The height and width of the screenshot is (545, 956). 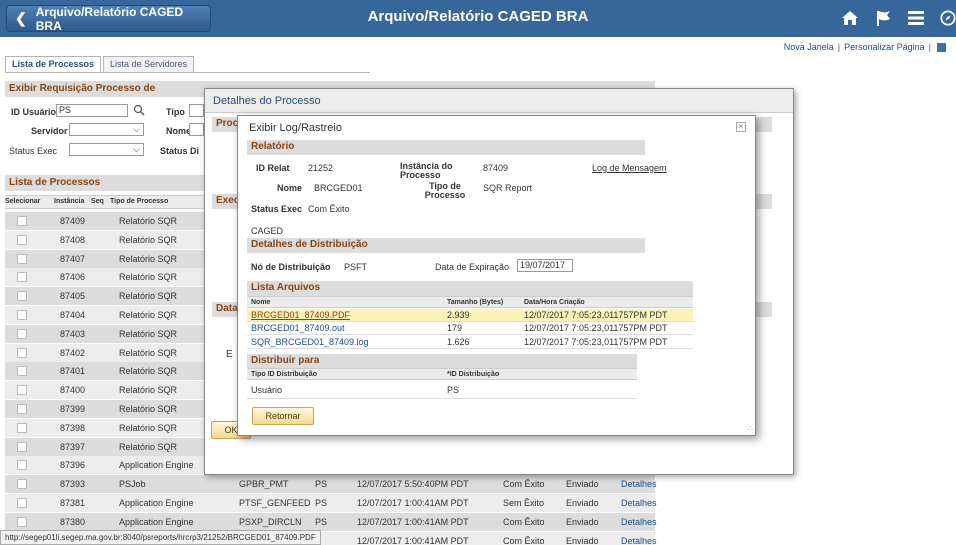 I want to click on search-icon, so click(x=139, y=111).